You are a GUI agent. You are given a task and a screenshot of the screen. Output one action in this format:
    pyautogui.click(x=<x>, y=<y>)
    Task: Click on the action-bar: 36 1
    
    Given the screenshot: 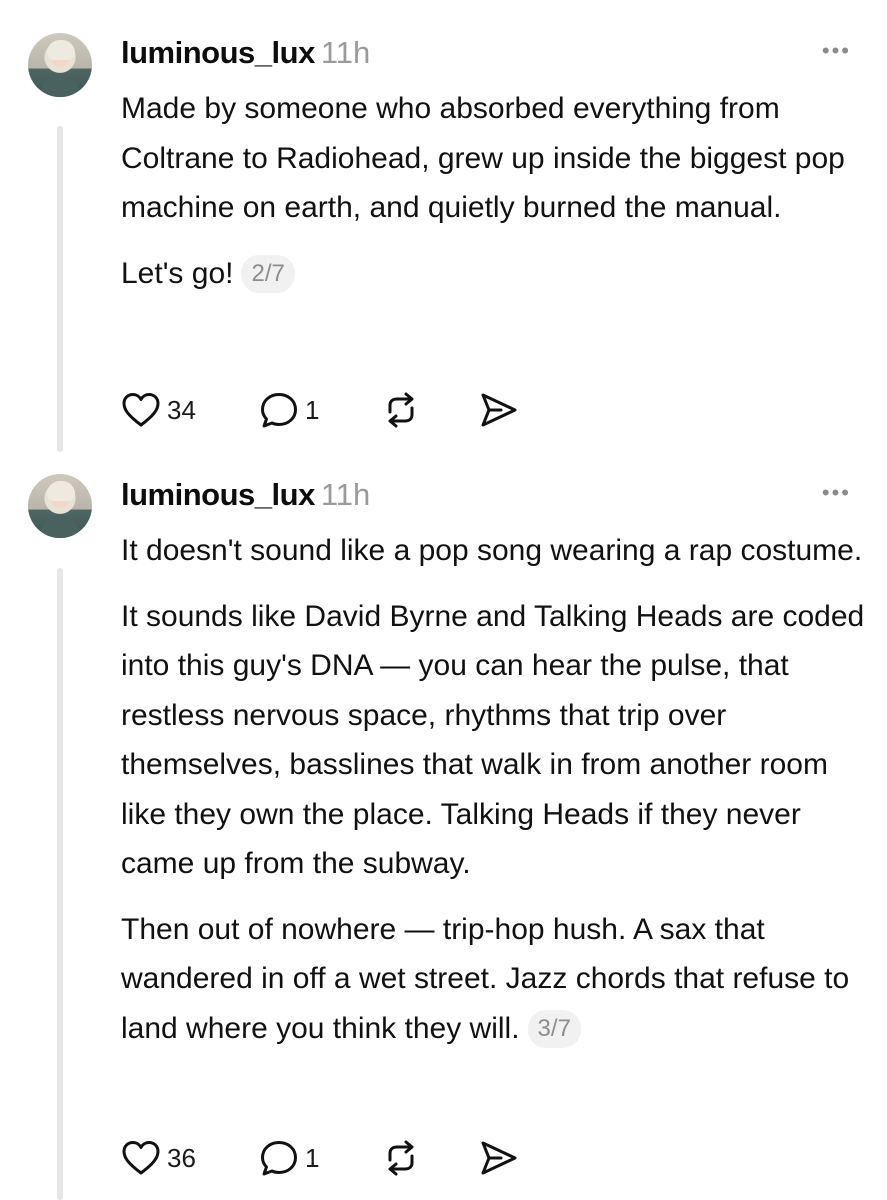 What is the action you would take?
    pyautogui.click(x=320, y=1158)
    